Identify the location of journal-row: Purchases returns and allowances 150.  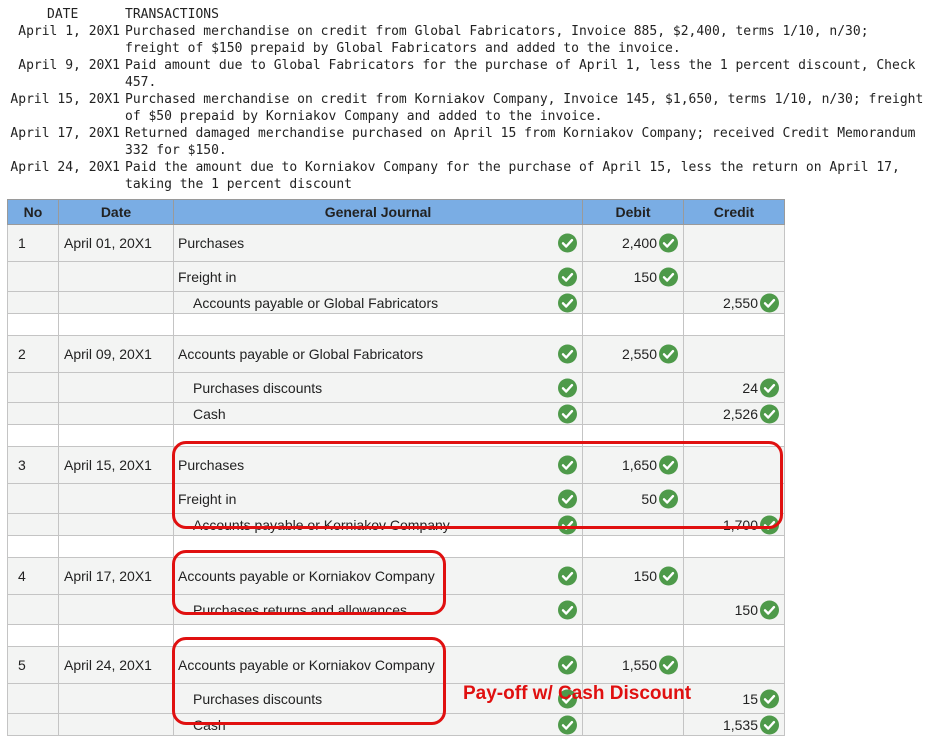
(396, 609).